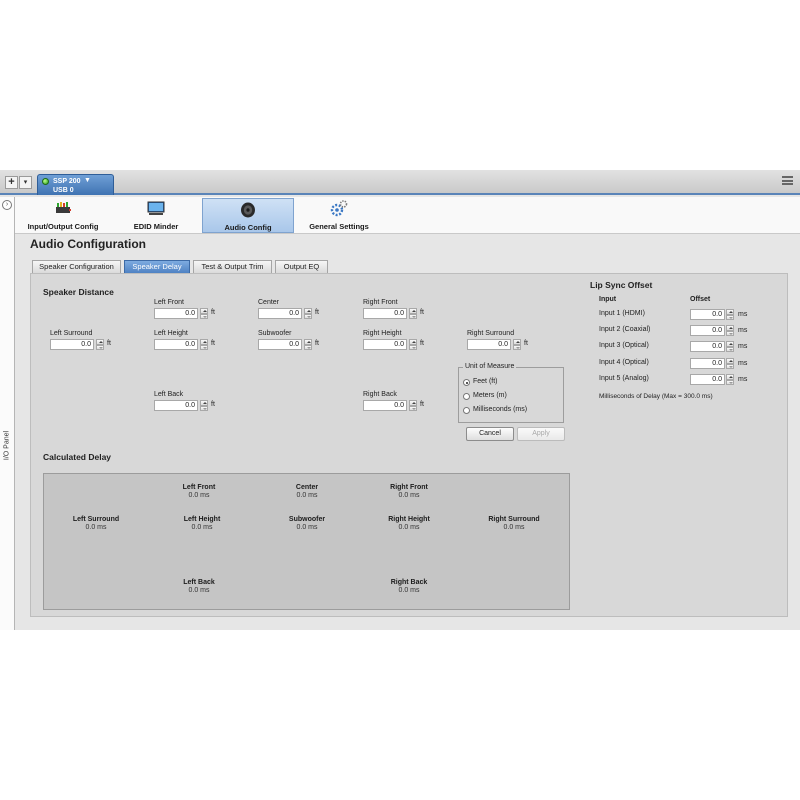 This screenshot has width=800, height=800. Describe the element at coordinates (707, 346) in the screenshot. I see `lip-sync-offset-input-3: 0.0` at that location.